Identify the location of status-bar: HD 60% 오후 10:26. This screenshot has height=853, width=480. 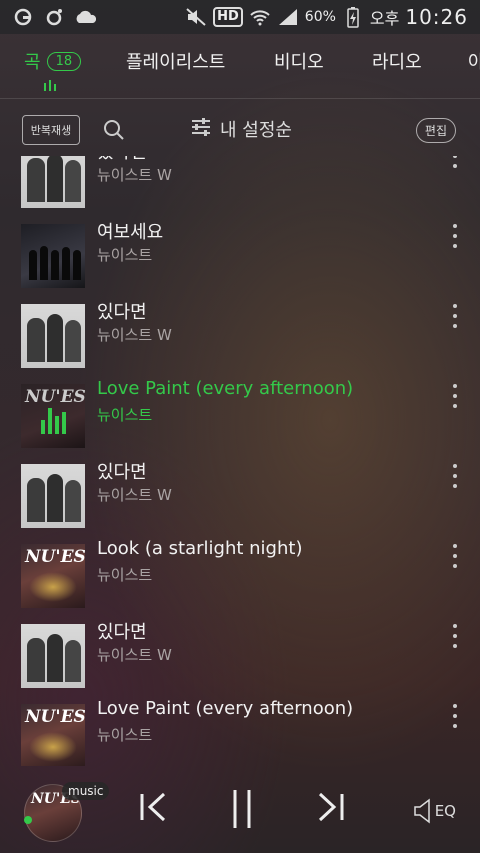
(240, 17).